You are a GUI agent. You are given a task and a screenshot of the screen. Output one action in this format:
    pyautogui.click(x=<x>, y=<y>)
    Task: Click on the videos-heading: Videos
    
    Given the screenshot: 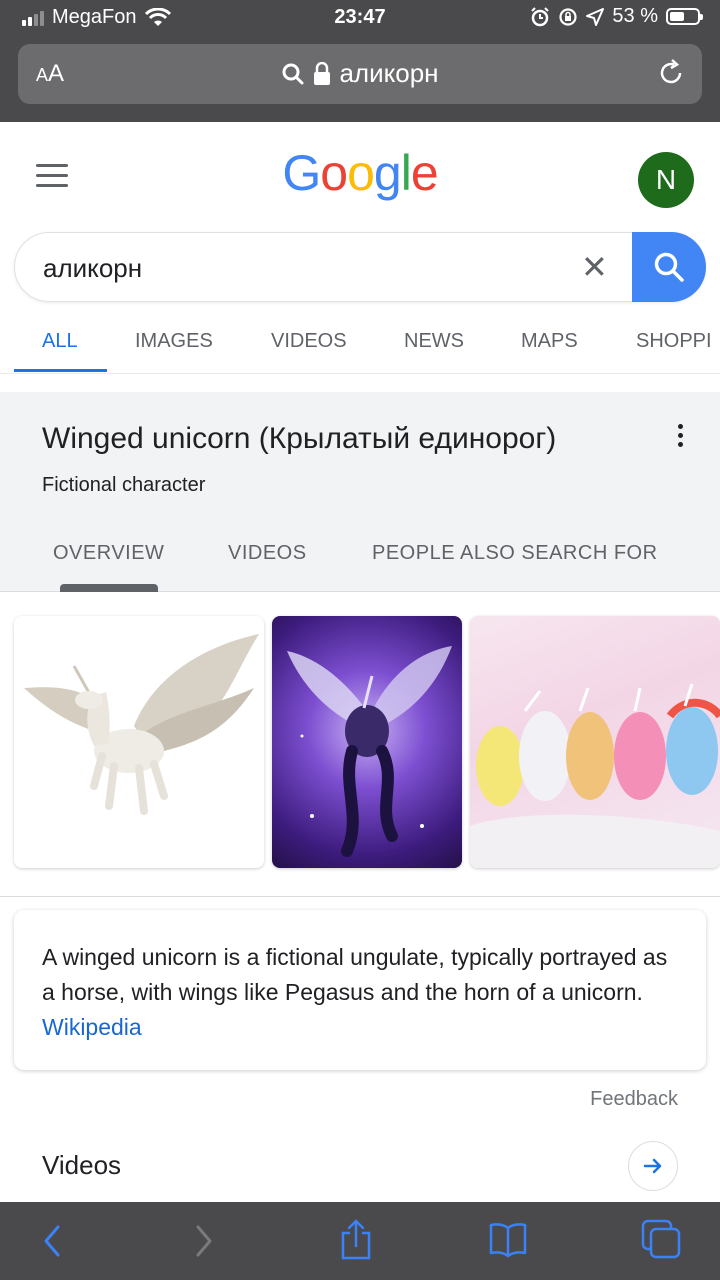 What is the action you would take?
    pyautogui.click(x=82, y=1165)
    